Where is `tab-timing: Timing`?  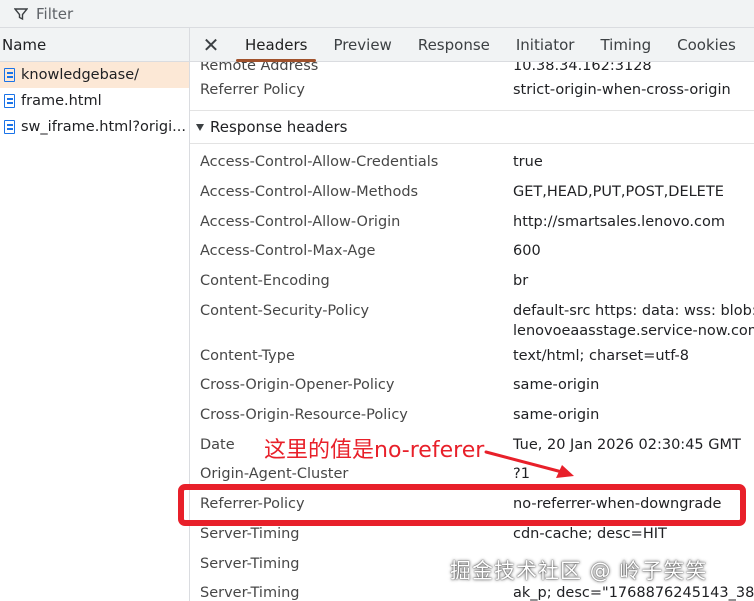
tab-timing: Timing is located at coordinates (625, 45).